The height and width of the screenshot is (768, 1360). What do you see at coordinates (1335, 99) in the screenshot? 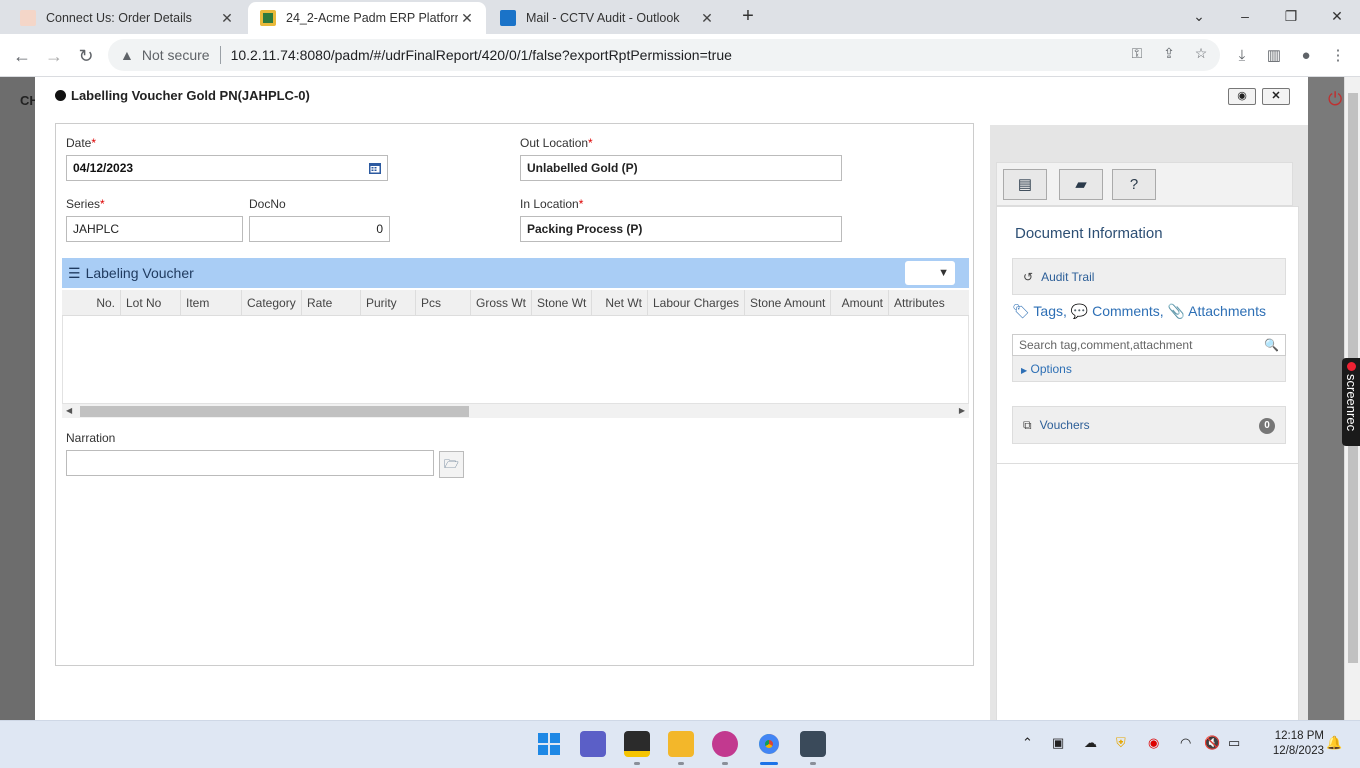
I see `power-icon: ⏻` at bounding box center [1335, 99].